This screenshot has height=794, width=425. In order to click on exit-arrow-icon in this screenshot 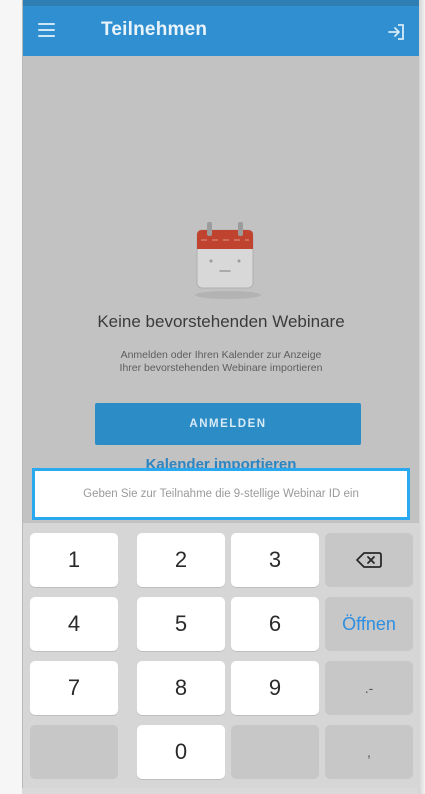, I will do `click(397, 32)`.